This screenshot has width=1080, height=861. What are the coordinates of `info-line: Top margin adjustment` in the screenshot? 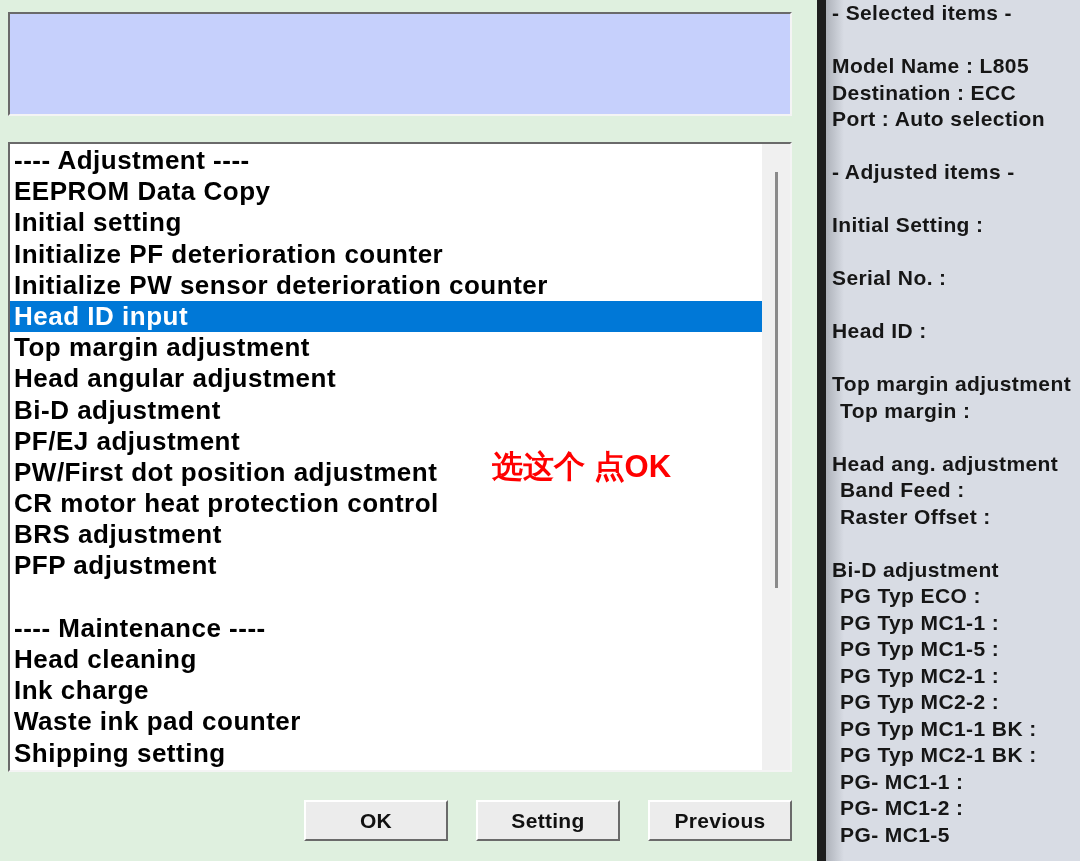 It's located at (952, 384).